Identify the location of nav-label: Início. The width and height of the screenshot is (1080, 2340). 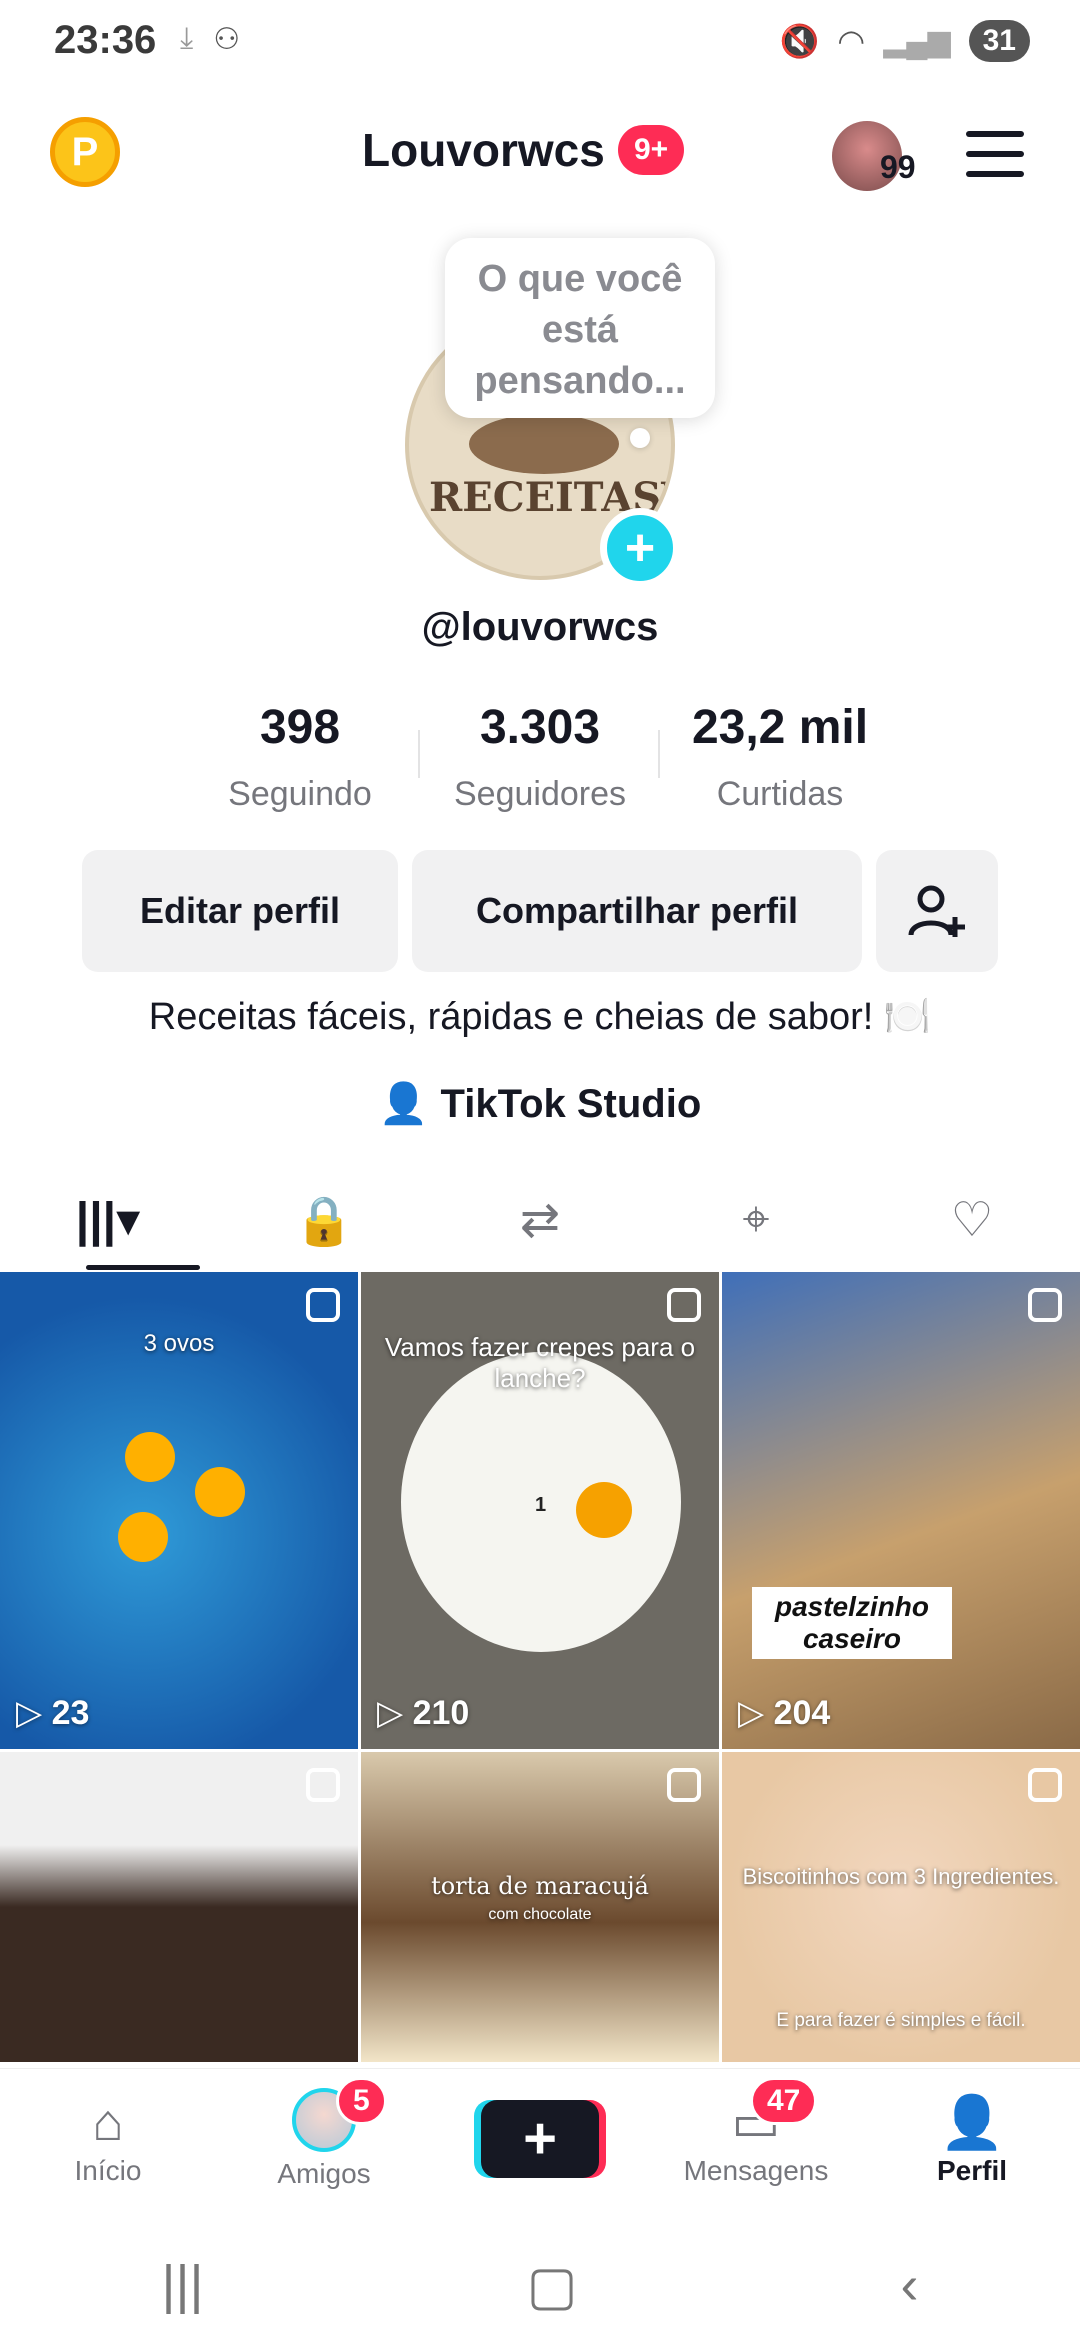
(108, 2170).